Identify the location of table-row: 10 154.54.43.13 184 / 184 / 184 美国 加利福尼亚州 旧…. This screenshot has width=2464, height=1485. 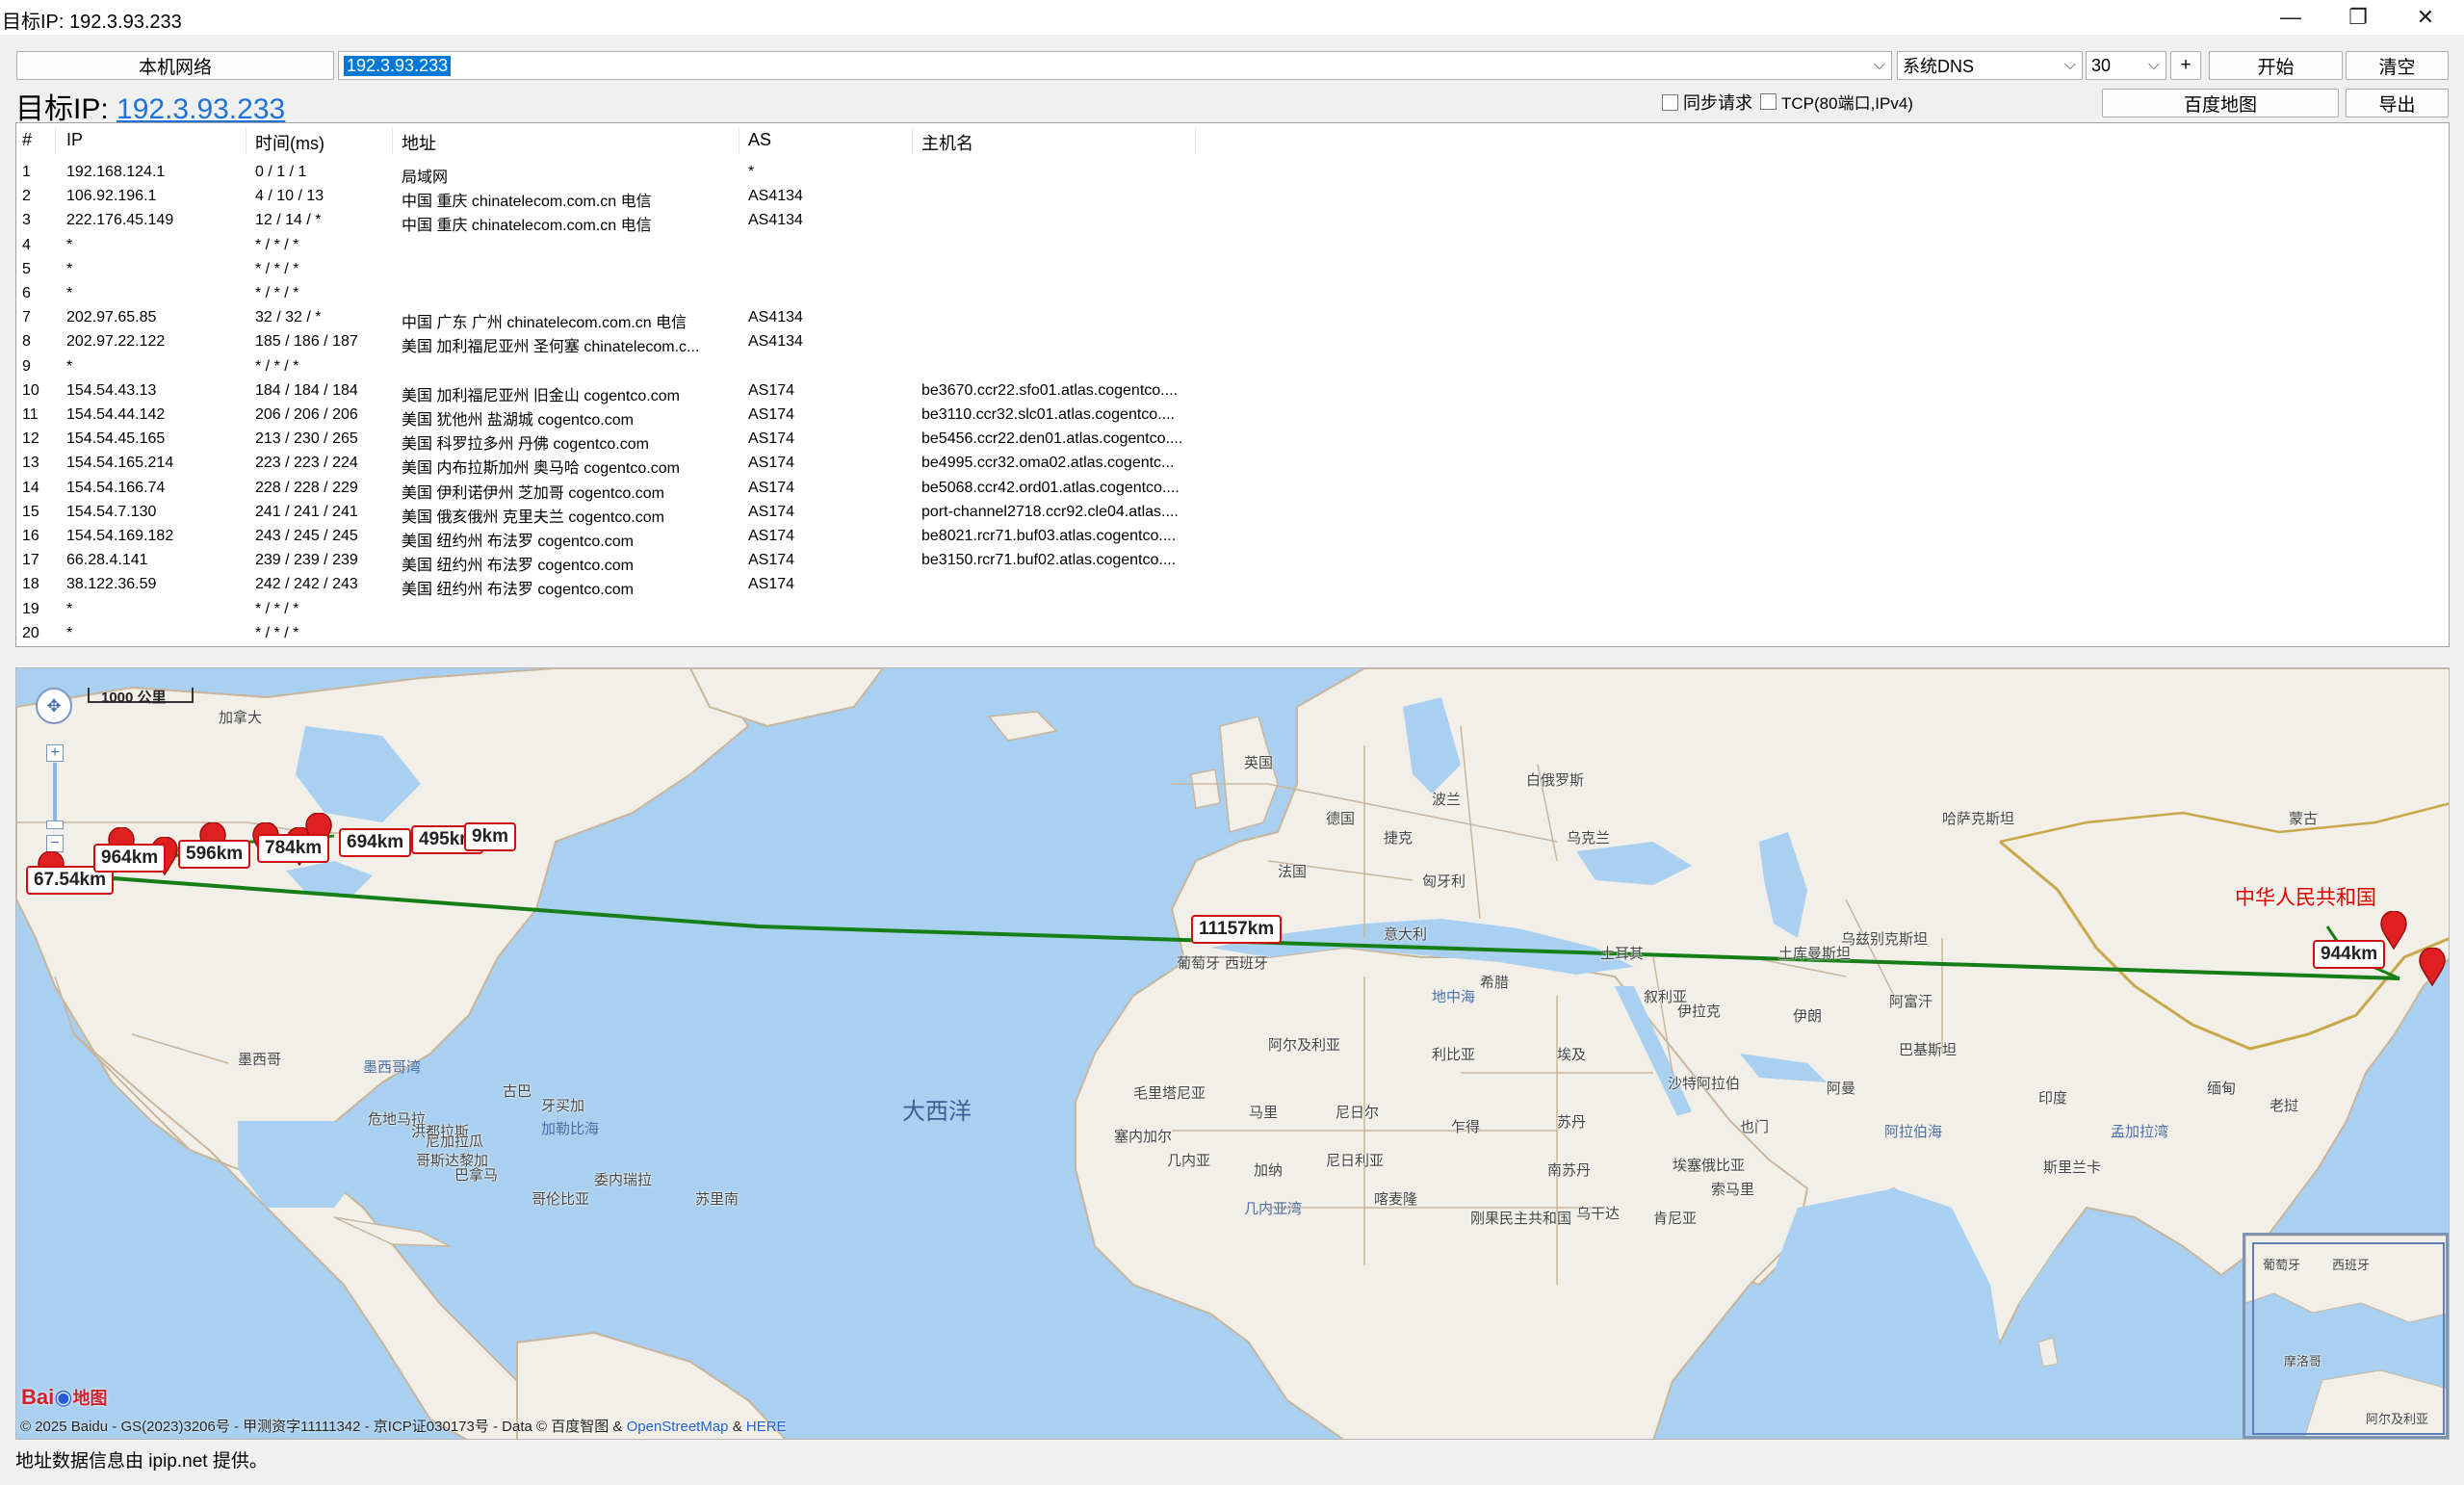
(1232, 392).